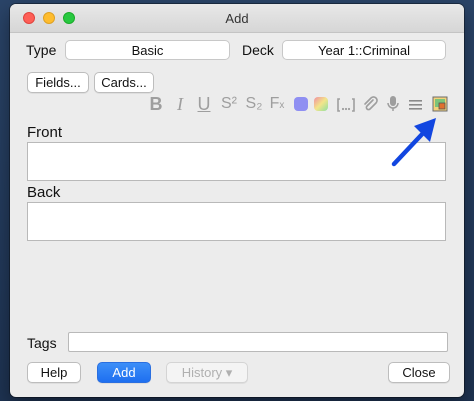 Image resolution: width=474 pixels, height=401 pixels. What do you see at coordinates (54, 372) in the screenshot?
I see `help-button: Help` at bounding box center [54, 372].